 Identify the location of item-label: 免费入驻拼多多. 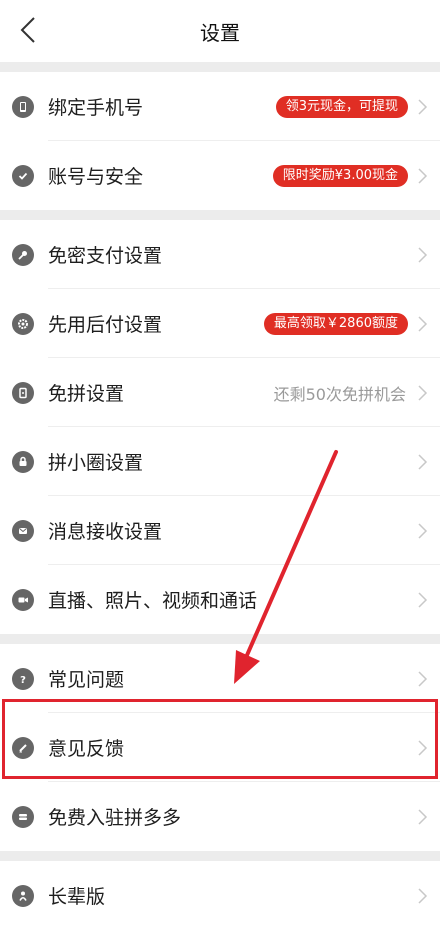
(115, 818).